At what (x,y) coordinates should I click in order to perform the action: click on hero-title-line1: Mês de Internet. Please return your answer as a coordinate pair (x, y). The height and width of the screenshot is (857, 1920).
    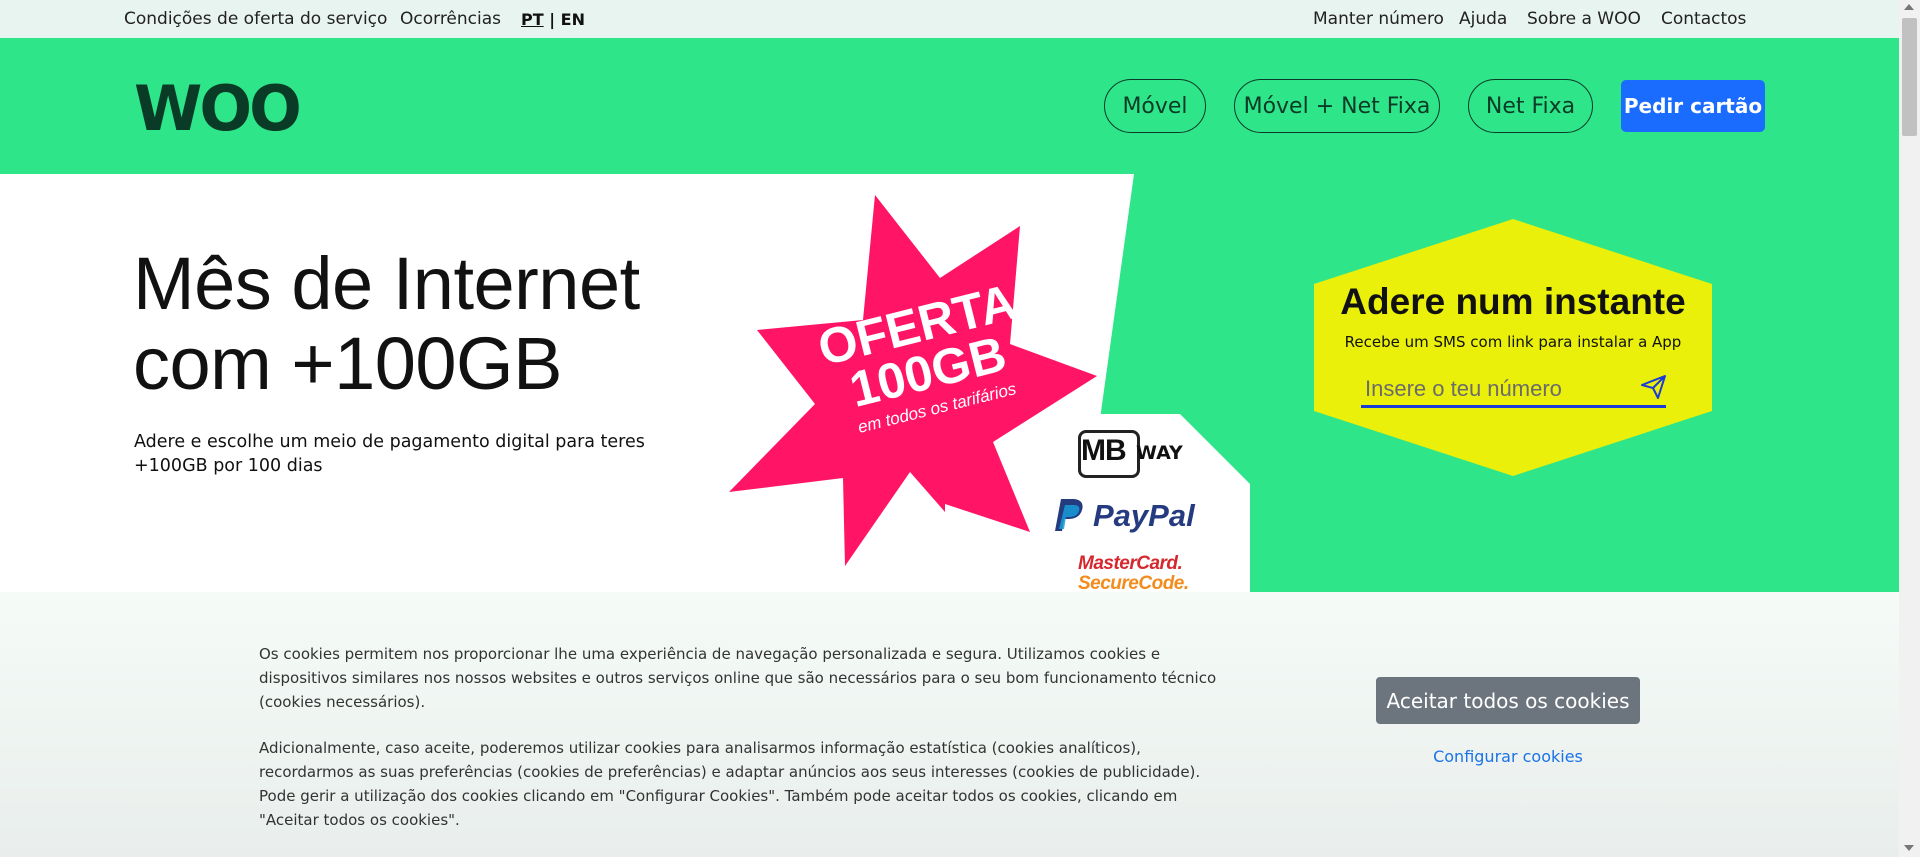
    Looking at the image, I should click on (386, 283).